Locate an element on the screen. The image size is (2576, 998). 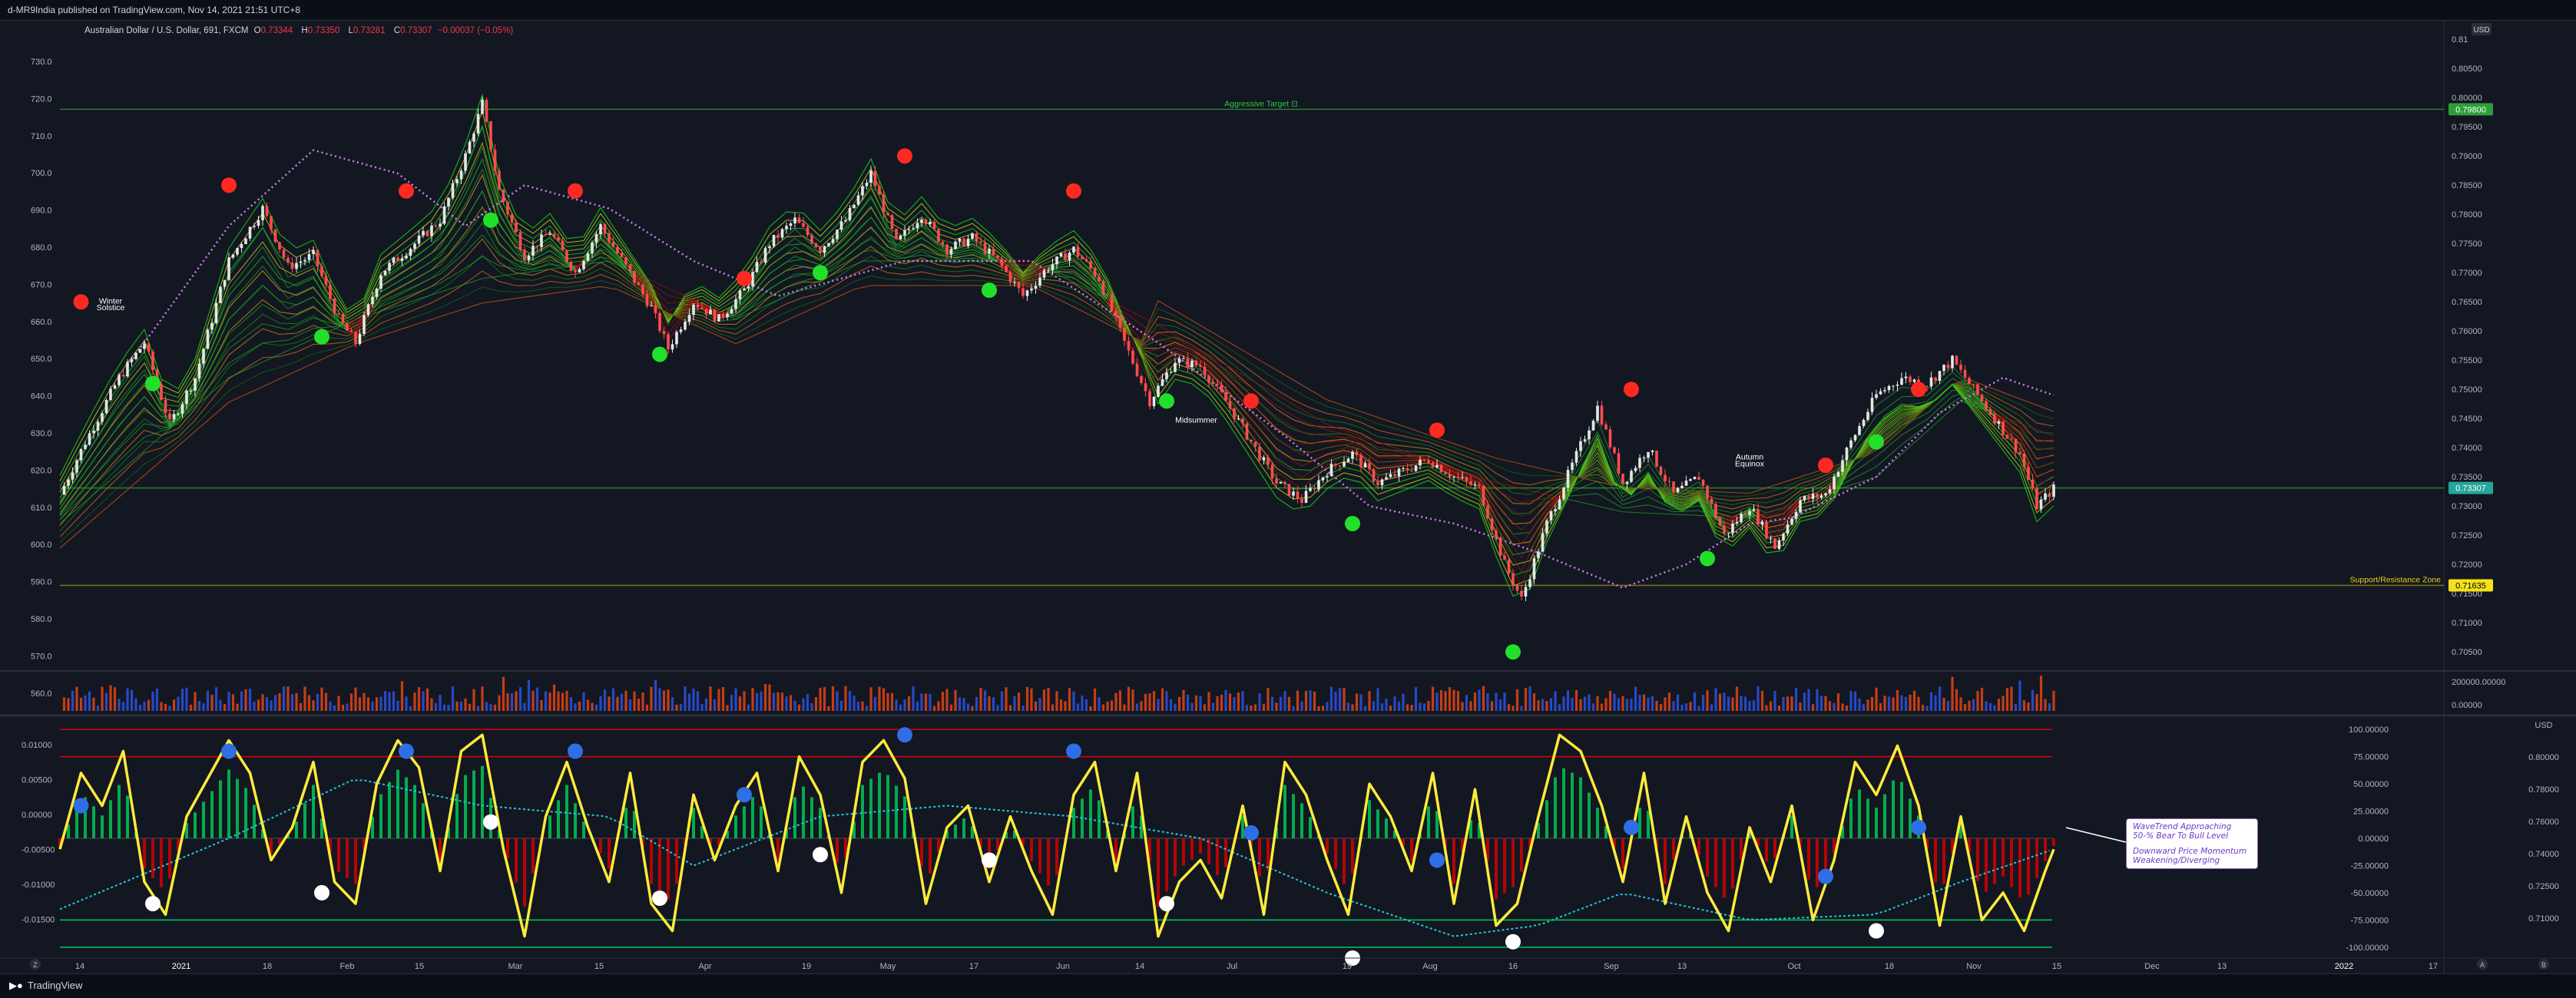
red-signal-dot is located at coordinates (575, 191).